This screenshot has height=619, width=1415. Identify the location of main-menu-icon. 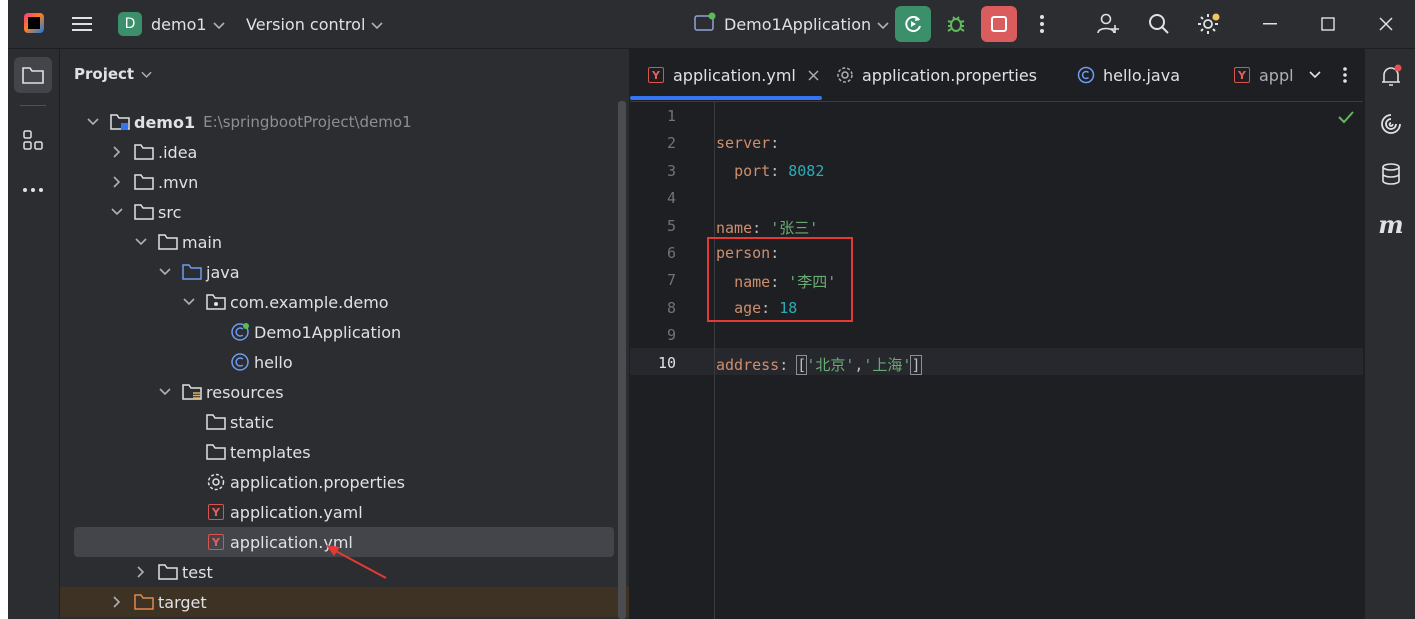
(82, 24).